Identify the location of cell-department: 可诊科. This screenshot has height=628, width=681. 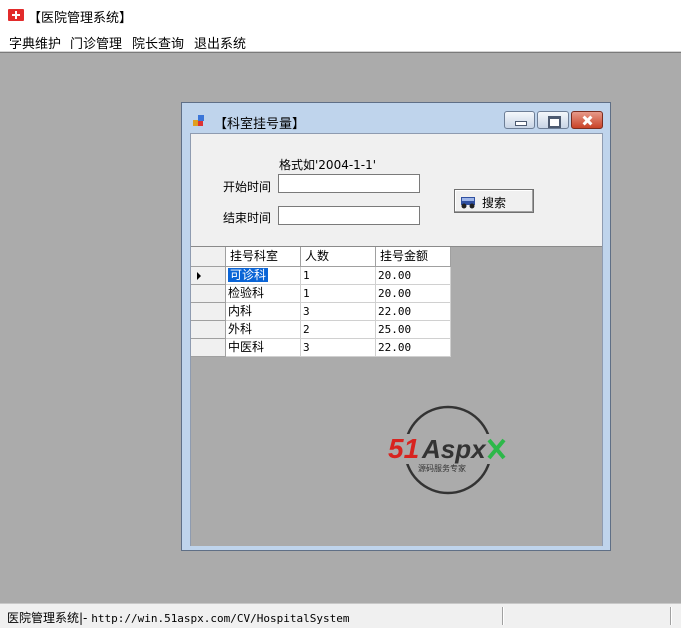
(263, 276).